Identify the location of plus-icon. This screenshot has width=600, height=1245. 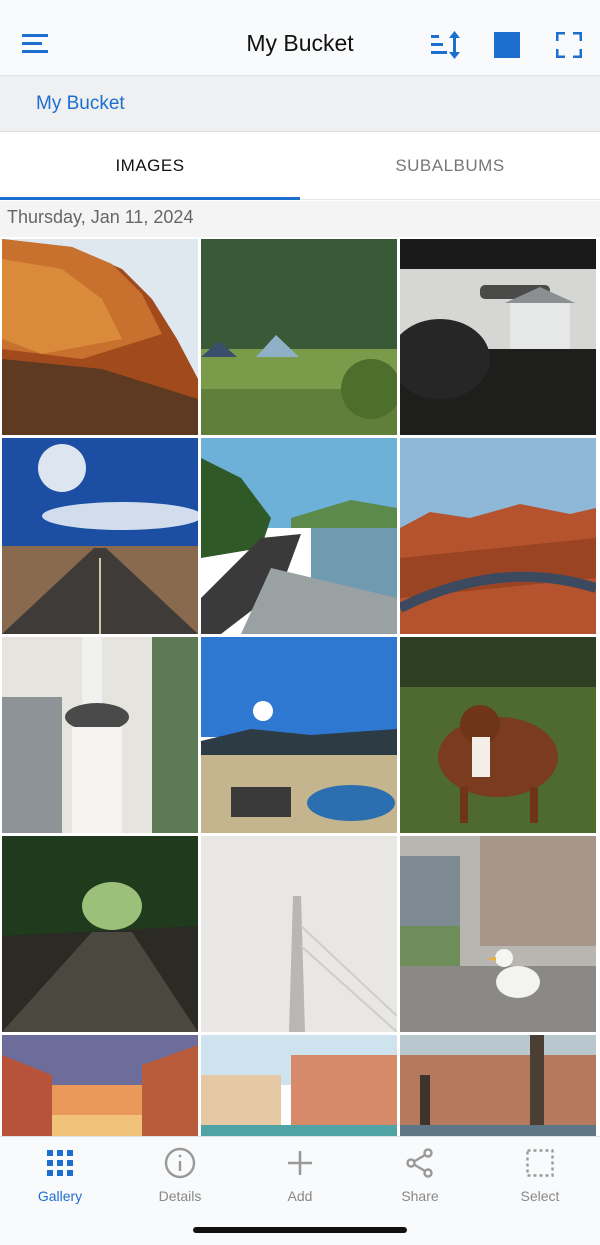
(300, 1163).